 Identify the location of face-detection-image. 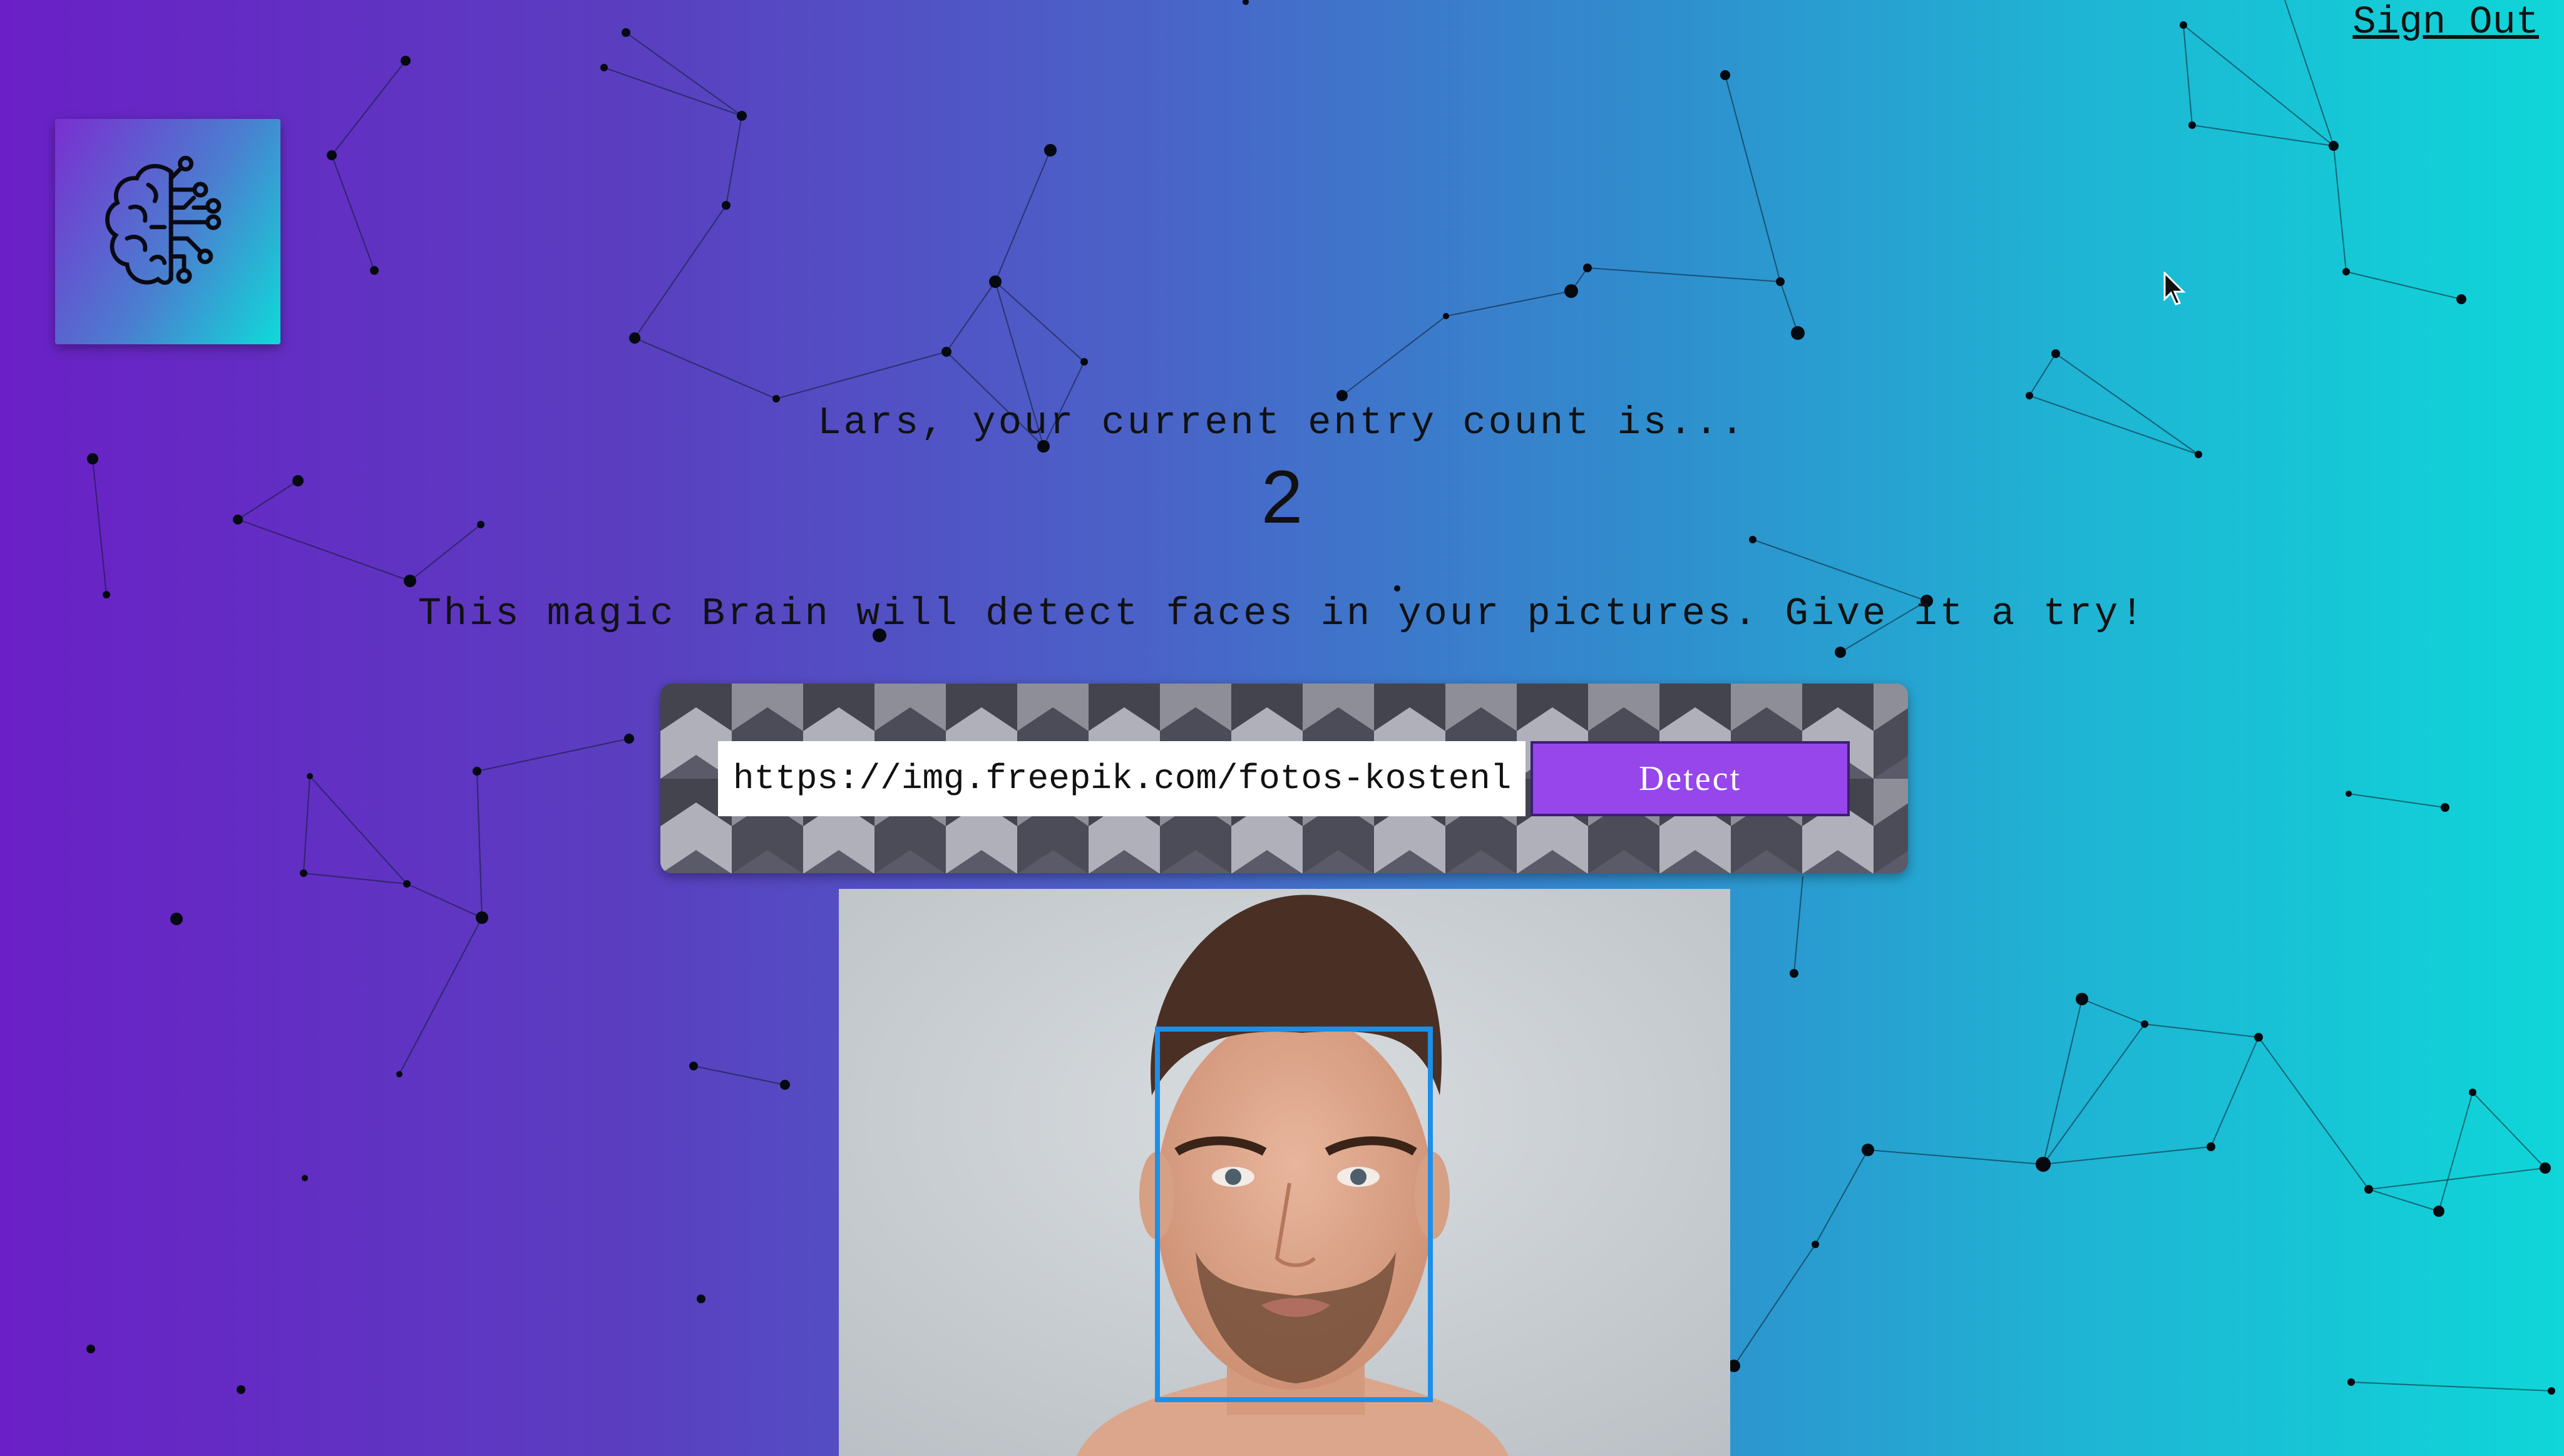
(1284, 1173).